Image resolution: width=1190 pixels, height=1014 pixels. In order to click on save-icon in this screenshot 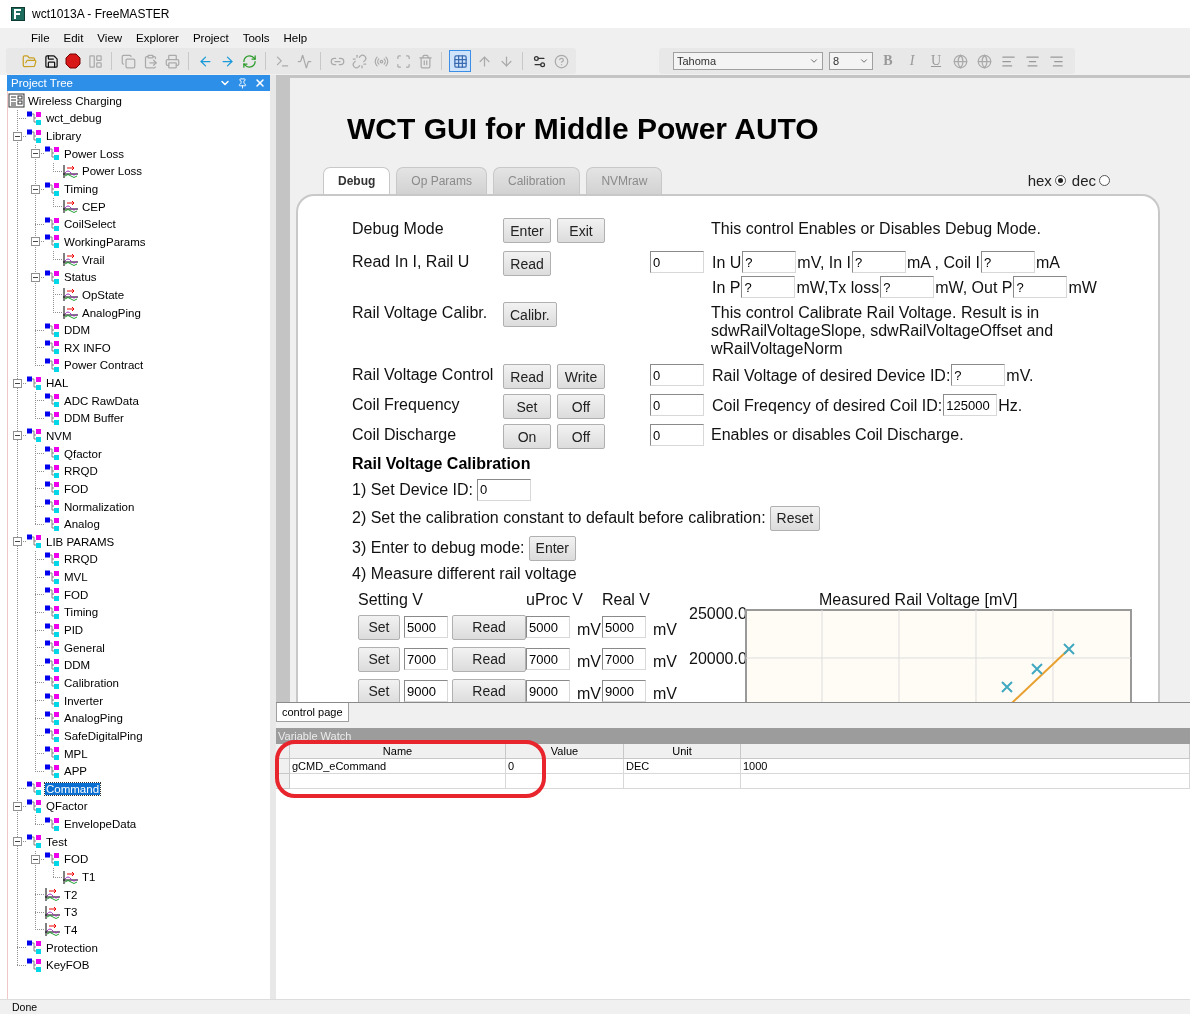, I will do `click(51, 61)`.